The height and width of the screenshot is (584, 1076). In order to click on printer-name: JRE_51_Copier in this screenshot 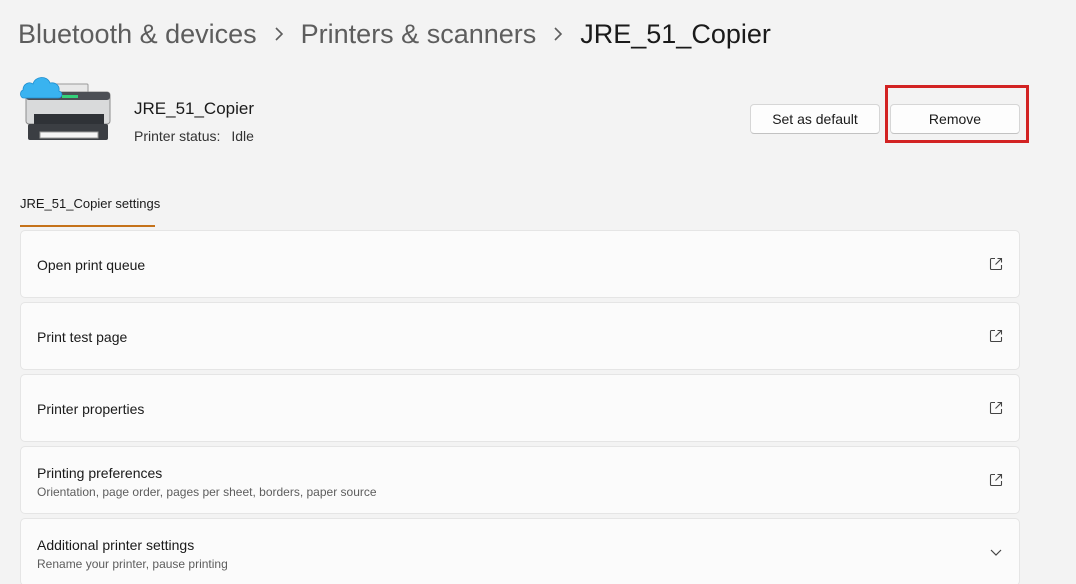, I will do `click(194, 108)`.